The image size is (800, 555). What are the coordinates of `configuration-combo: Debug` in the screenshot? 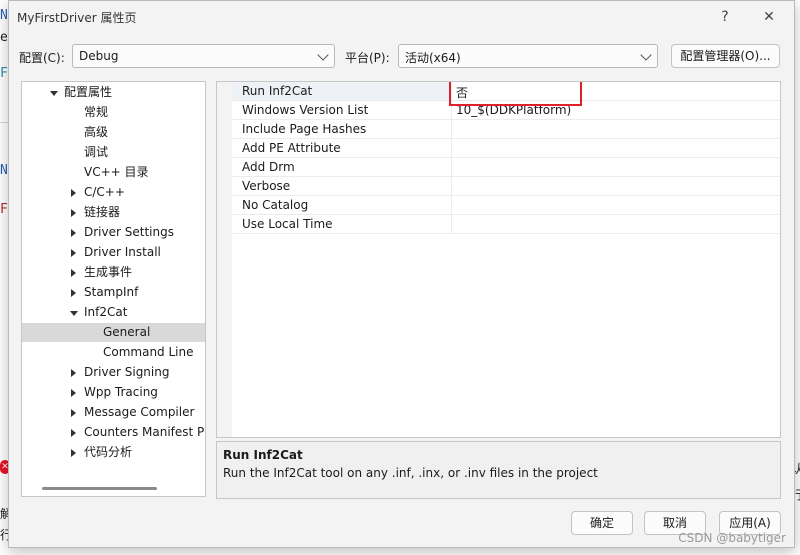 It's located at (203, 56).